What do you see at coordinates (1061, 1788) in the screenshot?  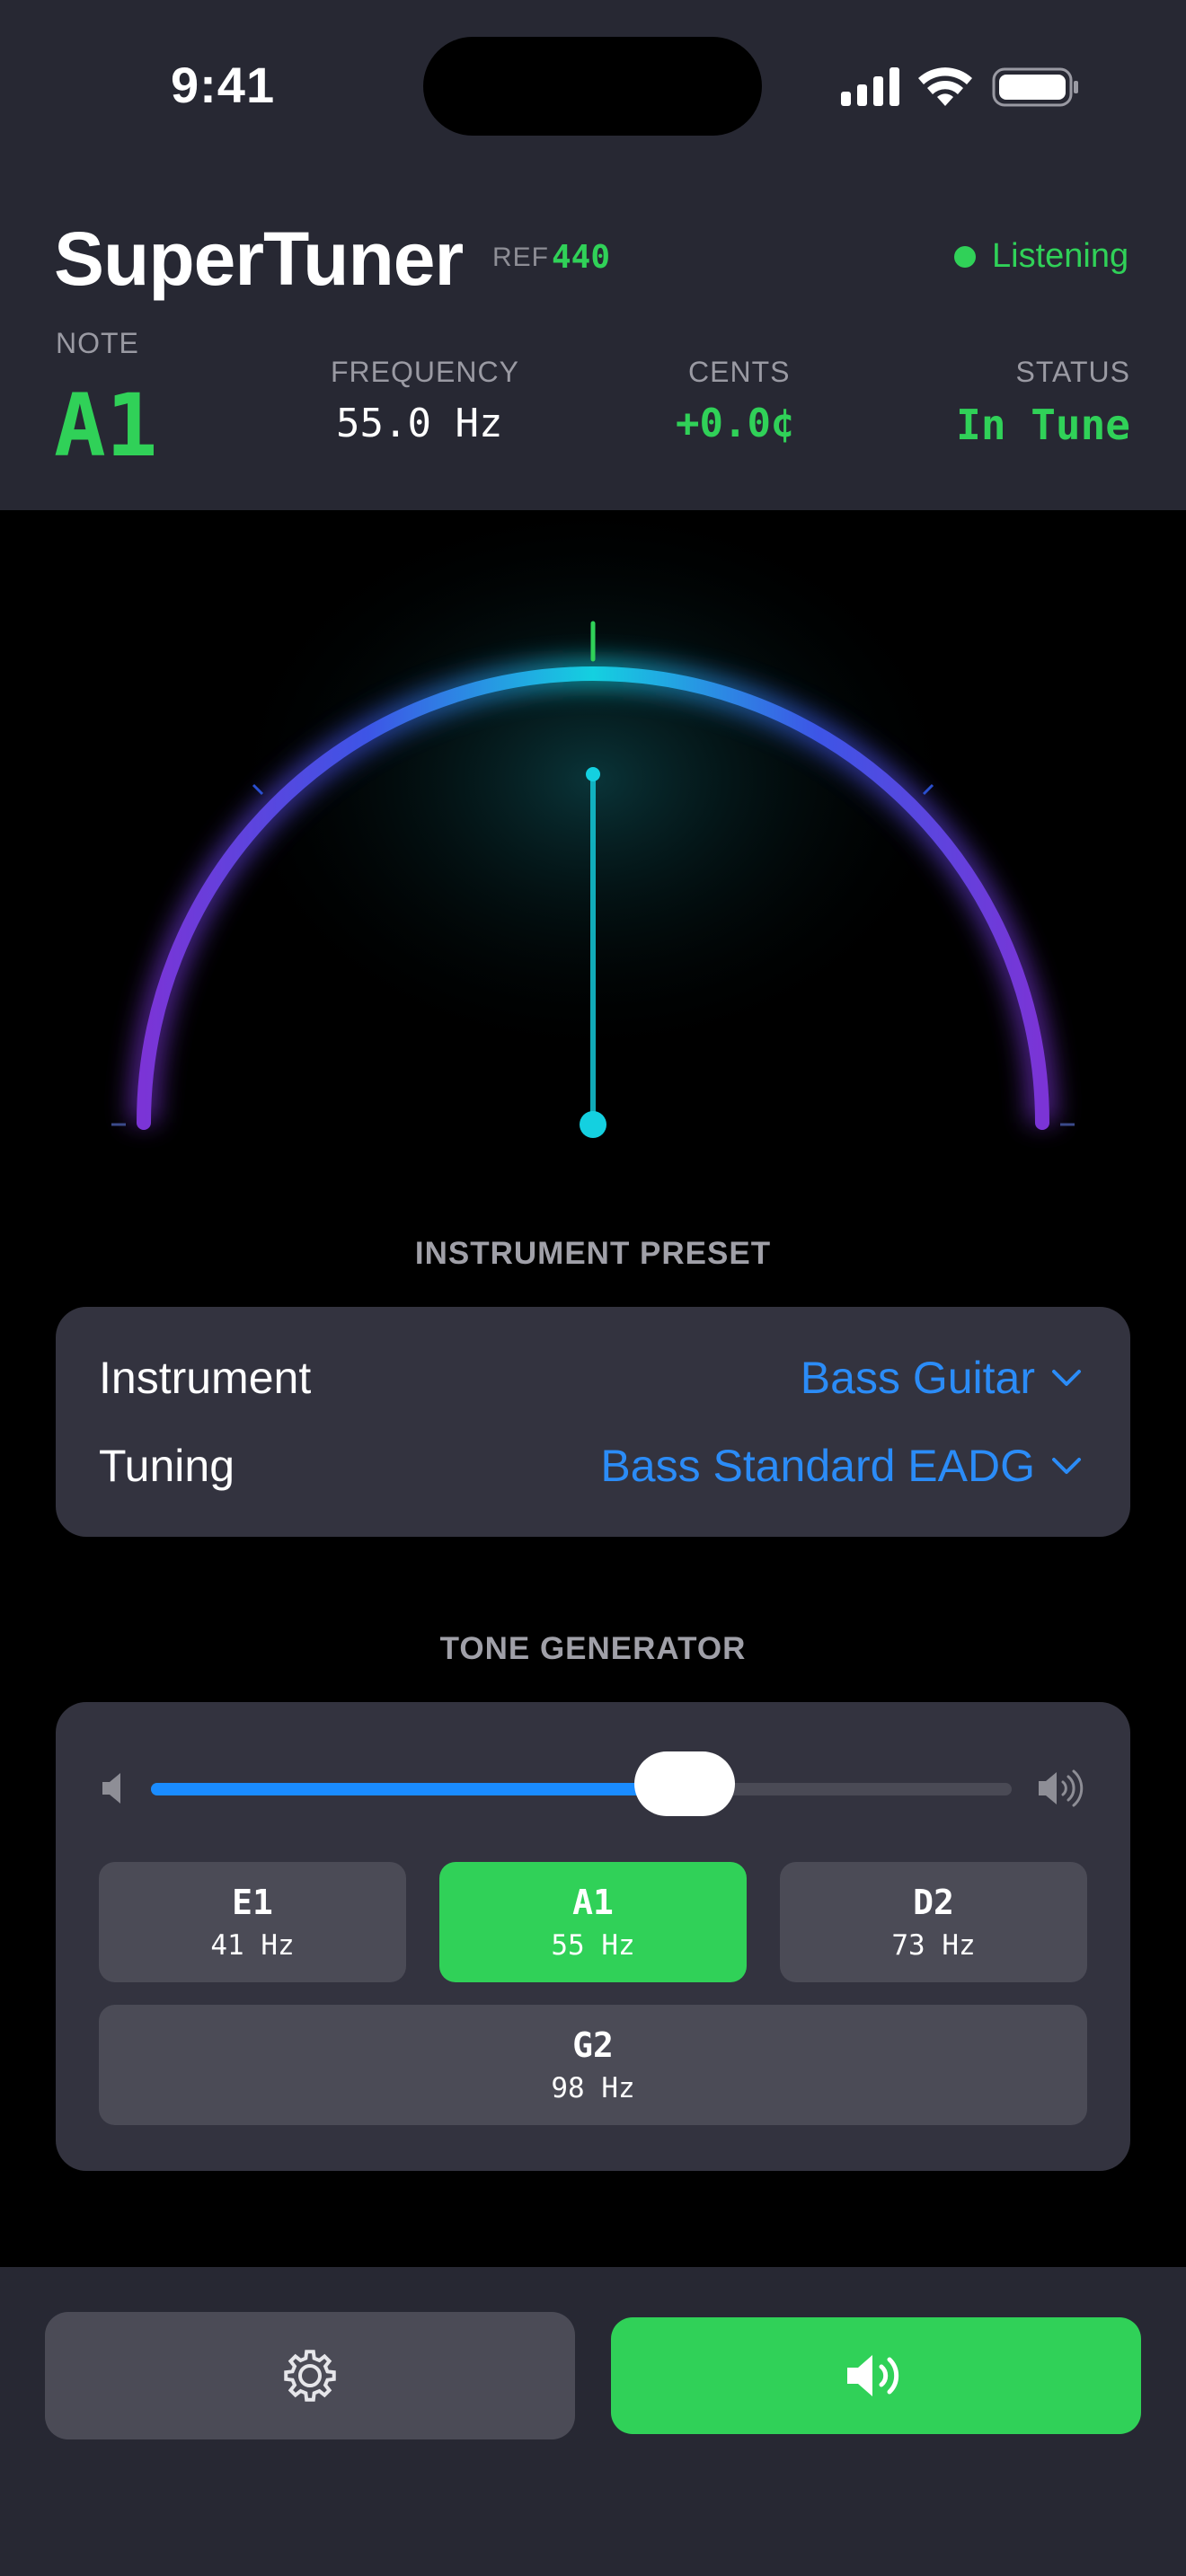 I see `volume-high-icon` at bounding box center [1061, 1788].